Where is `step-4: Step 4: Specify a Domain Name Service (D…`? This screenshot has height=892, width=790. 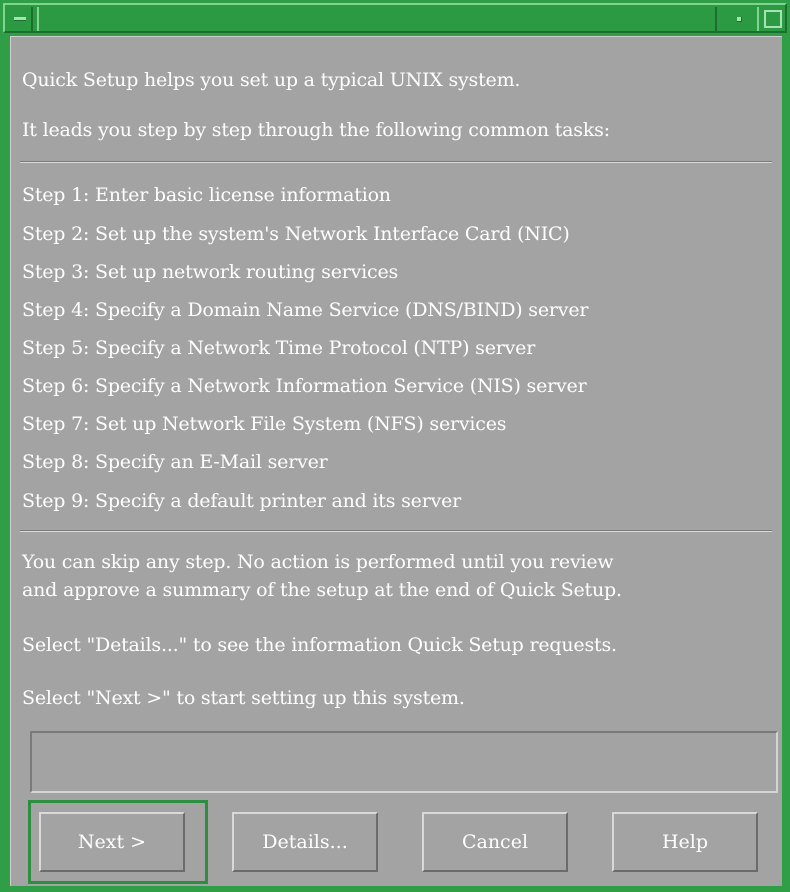
step-4: Step 4: Specify a Domain Name Service (D… is located at coordinates (305, 310).